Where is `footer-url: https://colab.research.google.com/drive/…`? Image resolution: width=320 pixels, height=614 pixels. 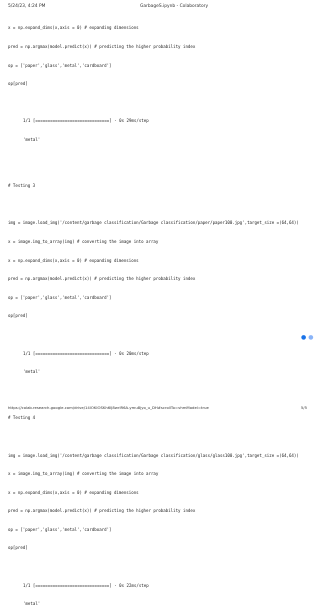 footer-url: https://colab.research.google.com/drive/… is located at coordinates (108, 407).